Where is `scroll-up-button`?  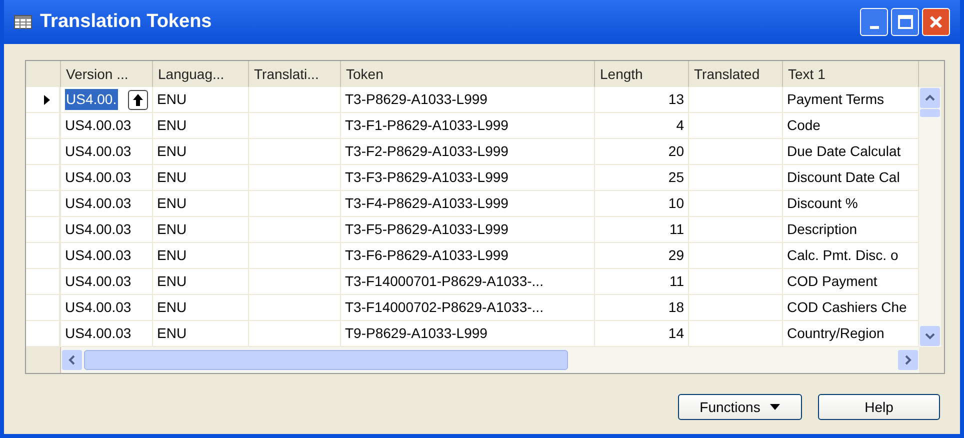 scroll-up-button is located at coordinates (930, 98).